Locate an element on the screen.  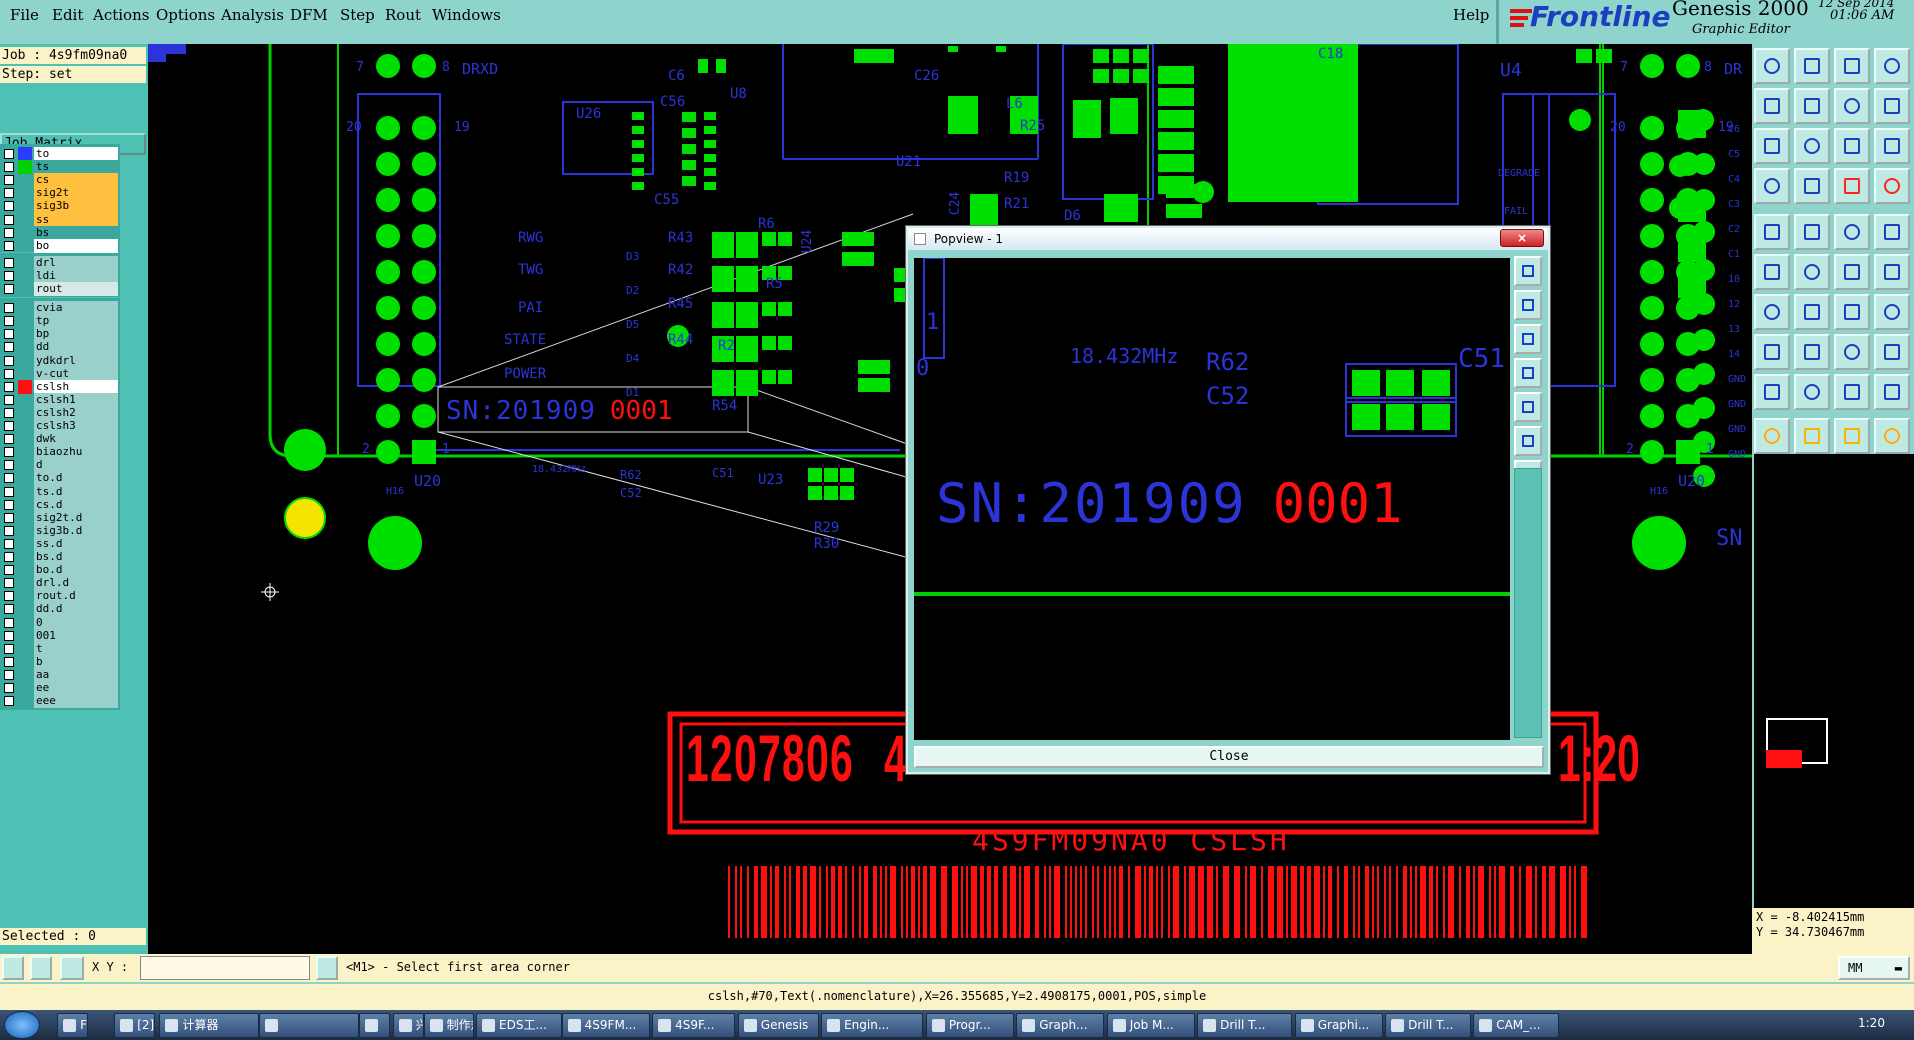
popview-tool-5-icon is located at coordinates (1528, 407).